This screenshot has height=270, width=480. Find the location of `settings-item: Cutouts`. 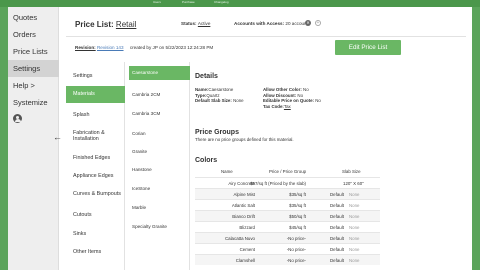

settings-item: Cutouts is located at coordinates (95, 215).